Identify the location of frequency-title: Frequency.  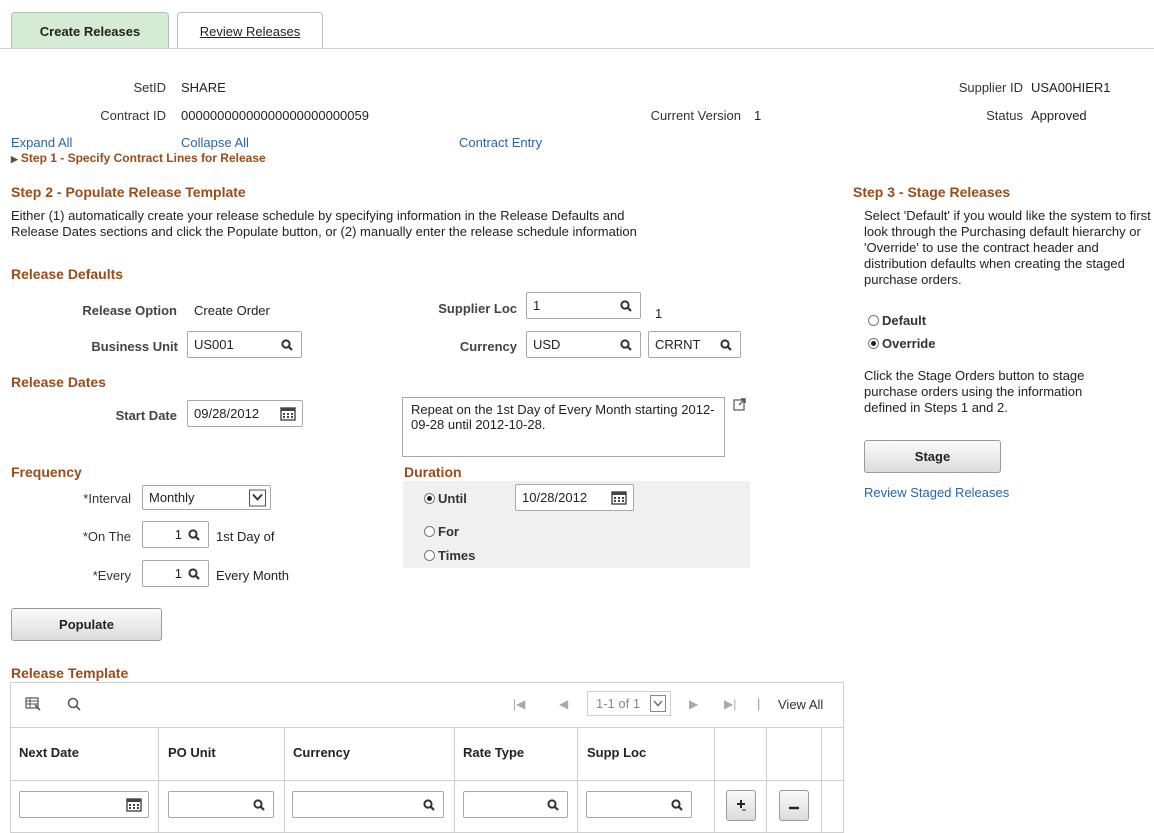
(46, 472).